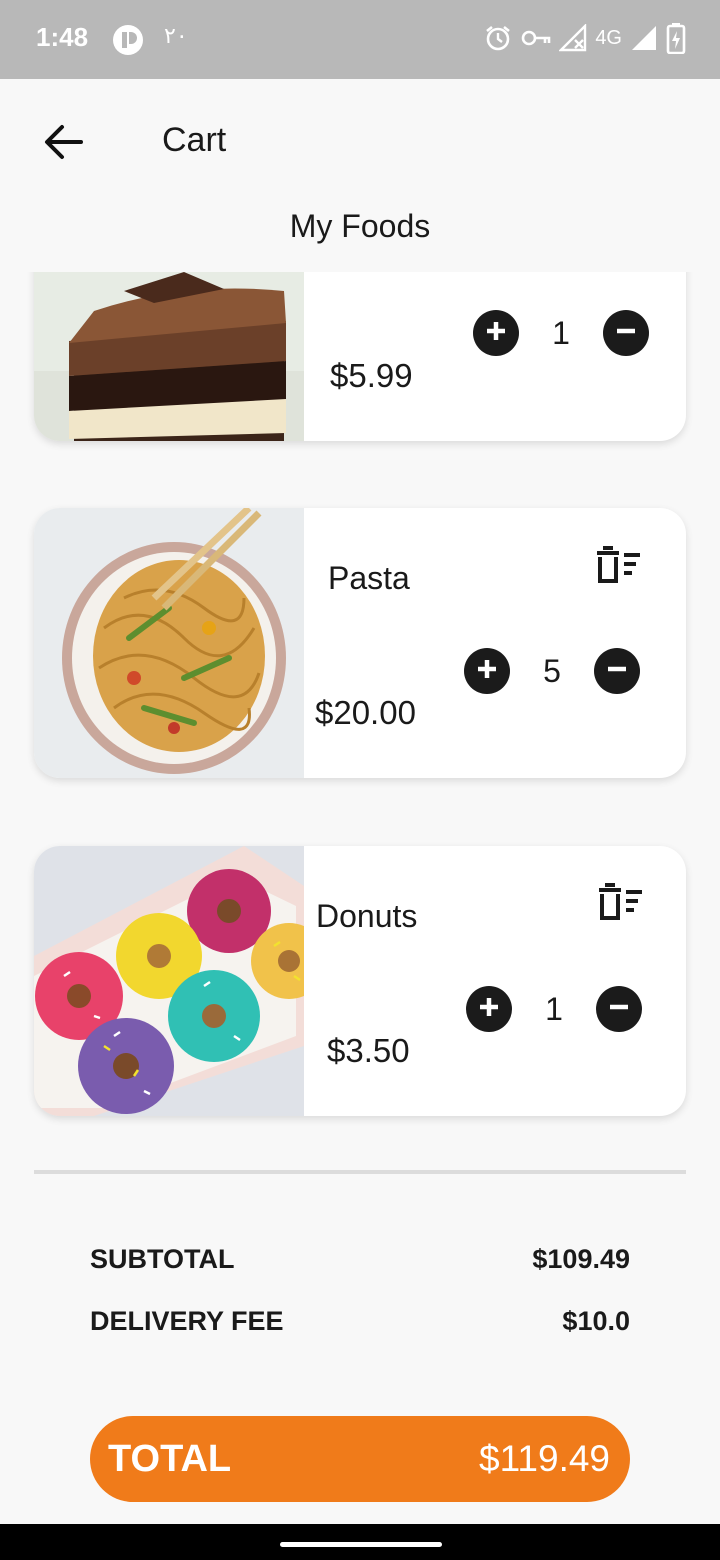  I want to click on item-price: $20.00, so click(365, 712).